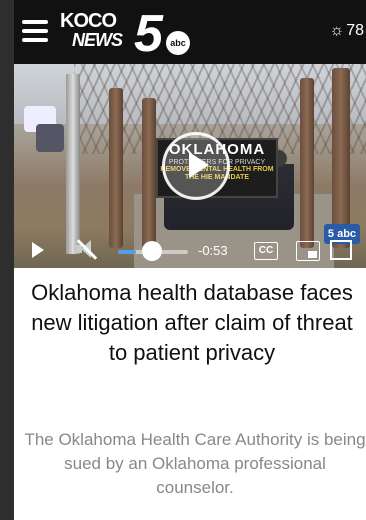  What do you see at coordinates (38, 250) in the screenshot?
I see `play-icon` at bounding box center [38, 250].